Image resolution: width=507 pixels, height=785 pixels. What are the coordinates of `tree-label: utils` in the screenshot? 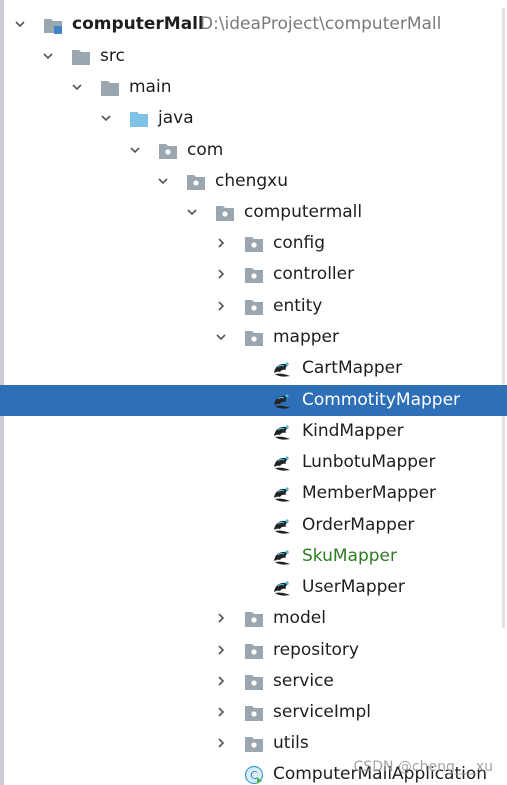 It's located at (291, 743).